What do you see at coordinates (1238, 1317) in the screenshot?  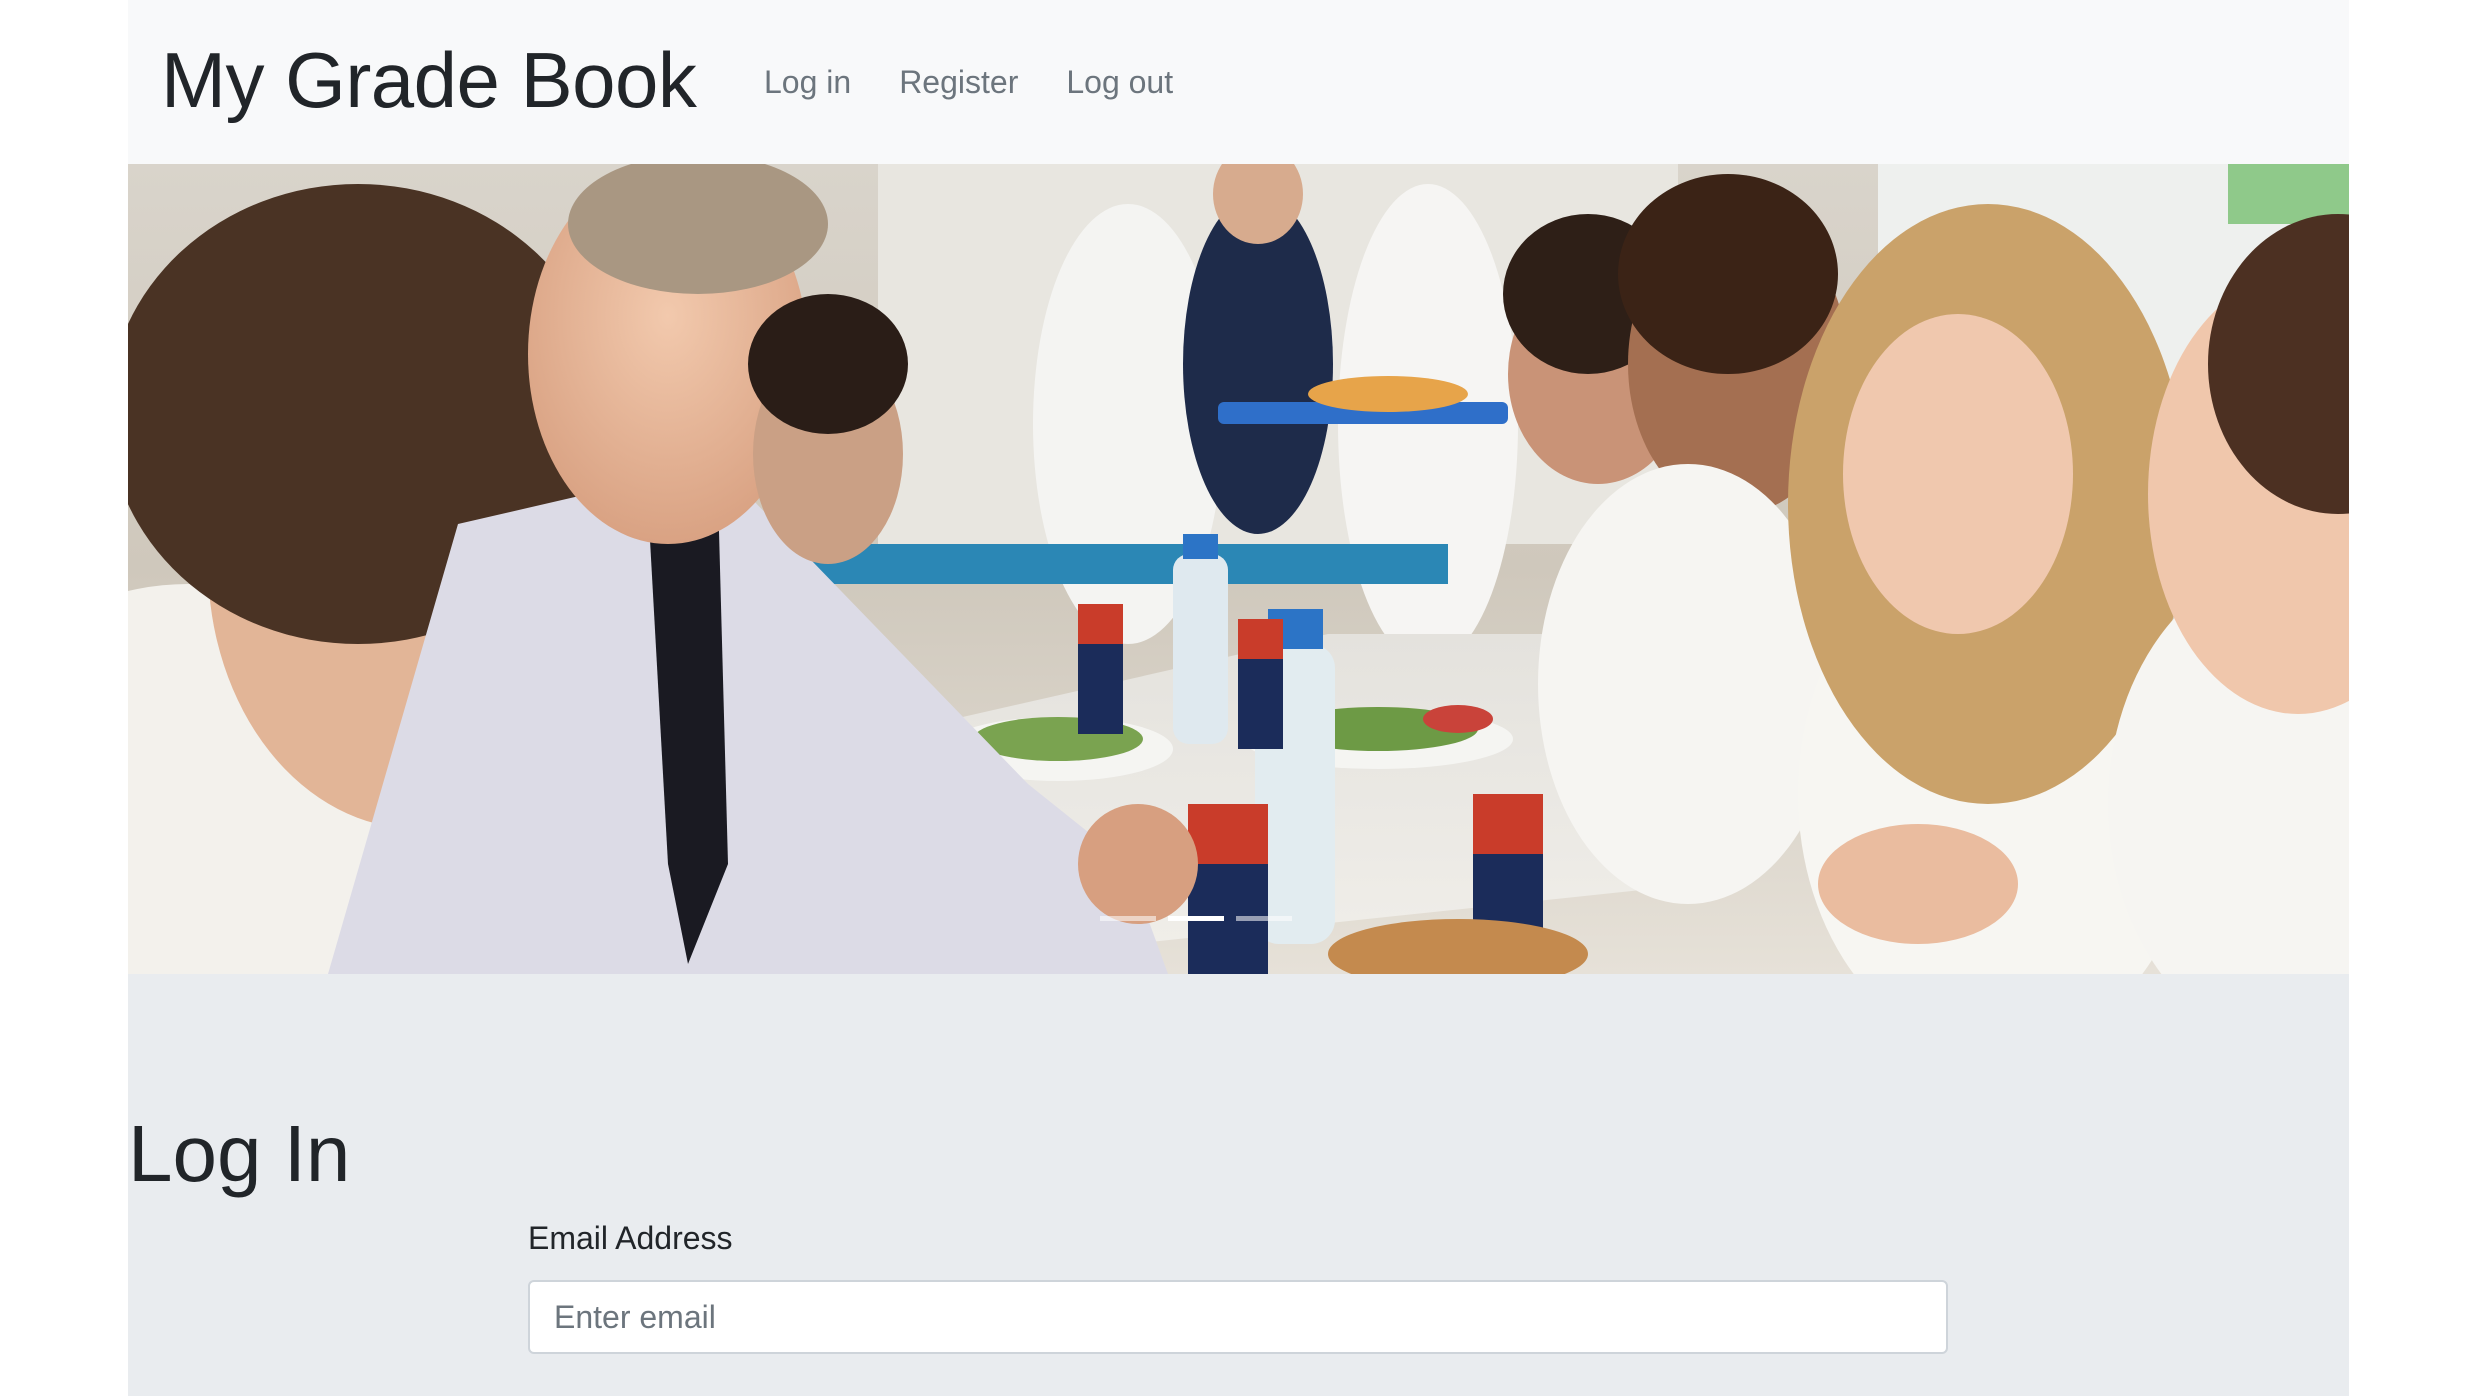 I see `email-input` at bounding box center [1238, 1317].